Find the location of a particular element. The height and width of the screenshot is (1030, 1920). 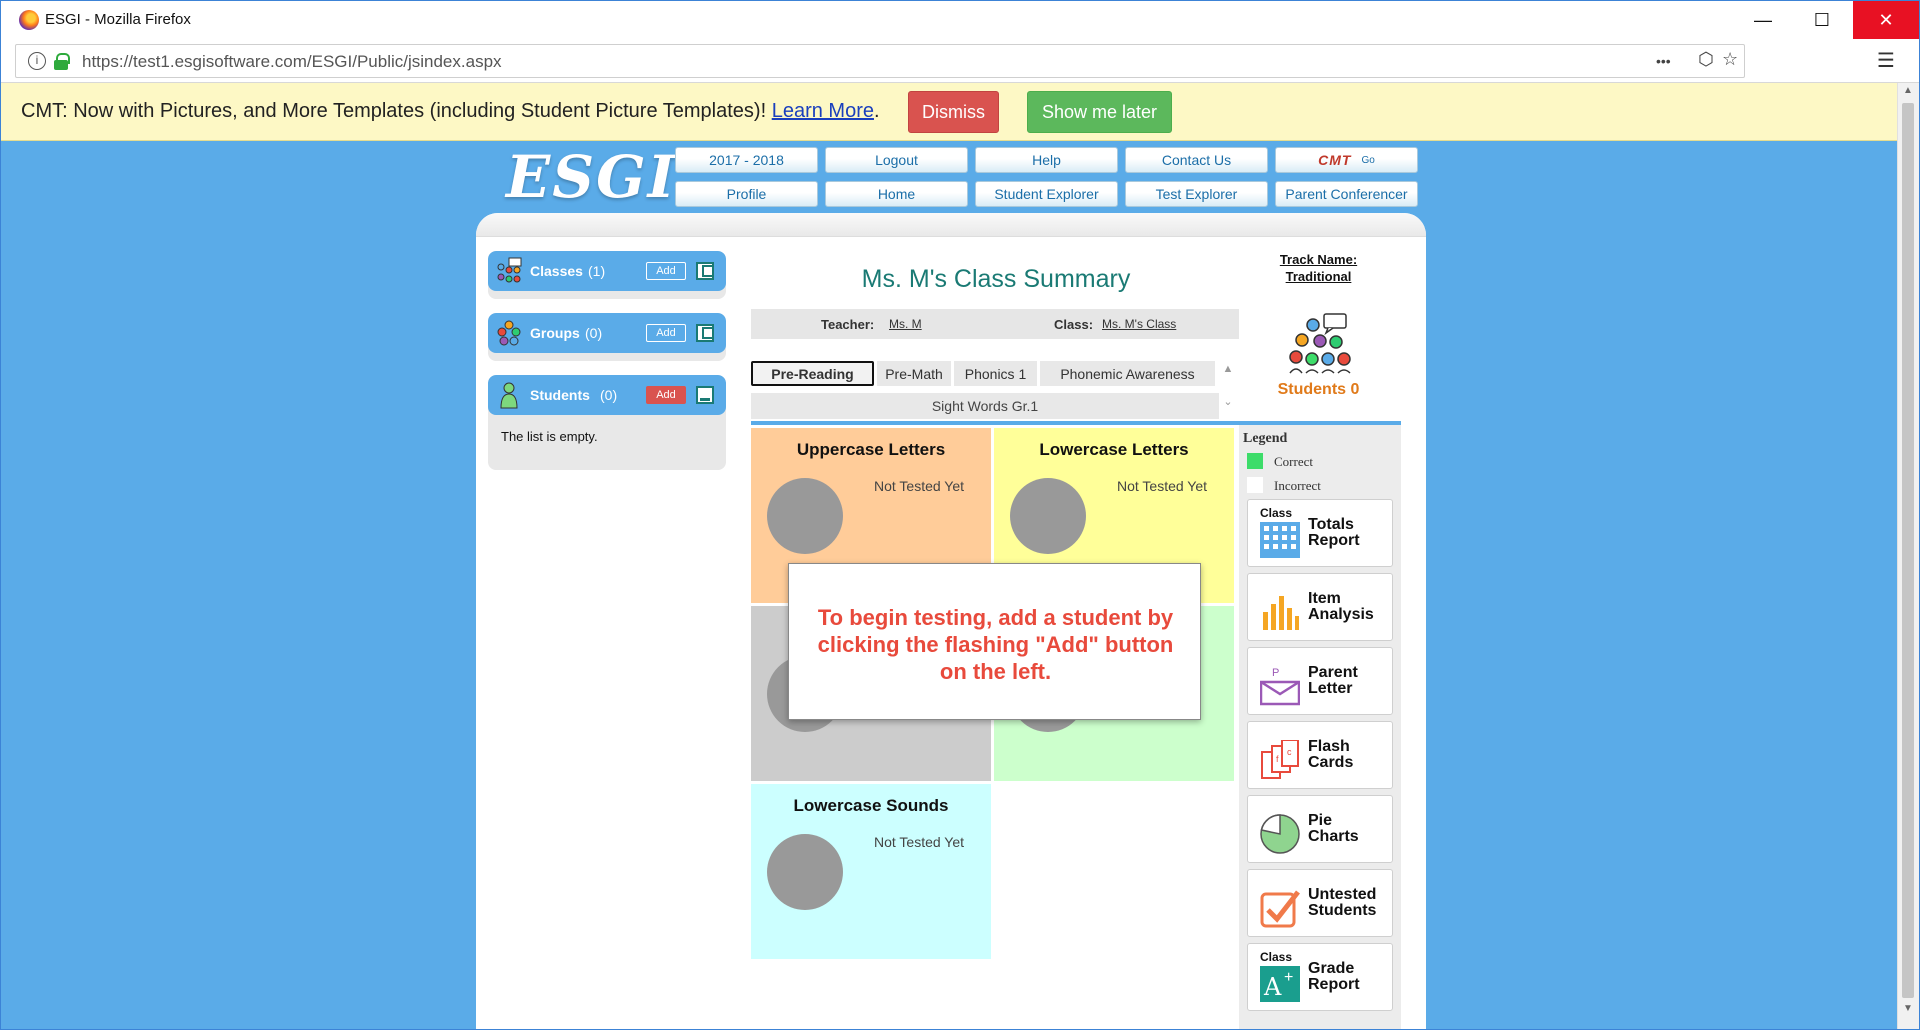

tab-pre-reading: Pre-Reading is located at coordinates (812, 373).